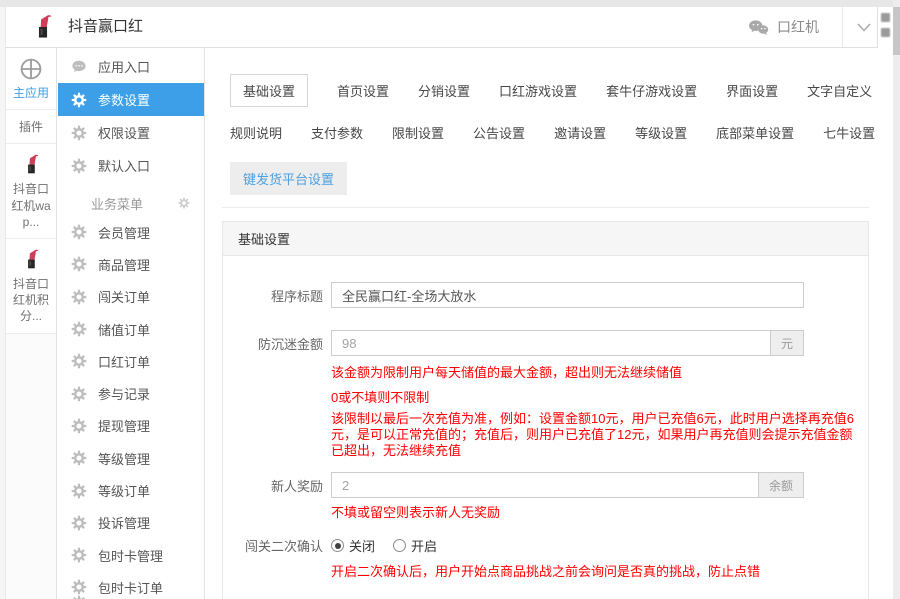 This screenshot has height=599, width=900. Describe the element at coordinates (896, 31) in the screenshot. I see `scrollbar-thumb` at that location.